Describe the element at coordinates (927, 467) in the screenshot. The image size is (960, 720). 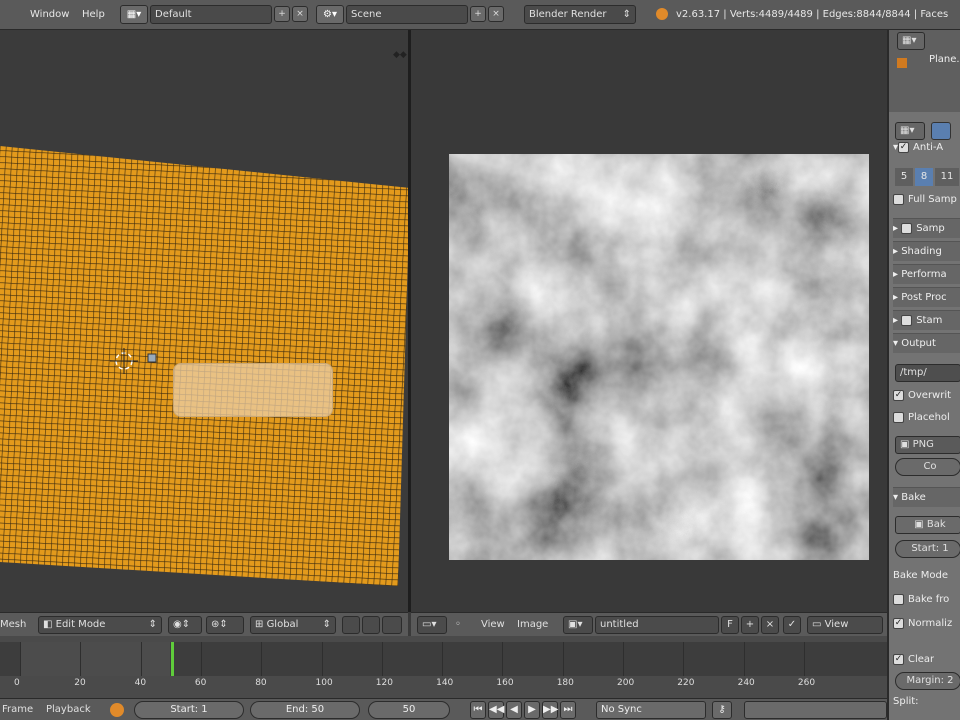
I see `color-mode-button: Co` at that location.